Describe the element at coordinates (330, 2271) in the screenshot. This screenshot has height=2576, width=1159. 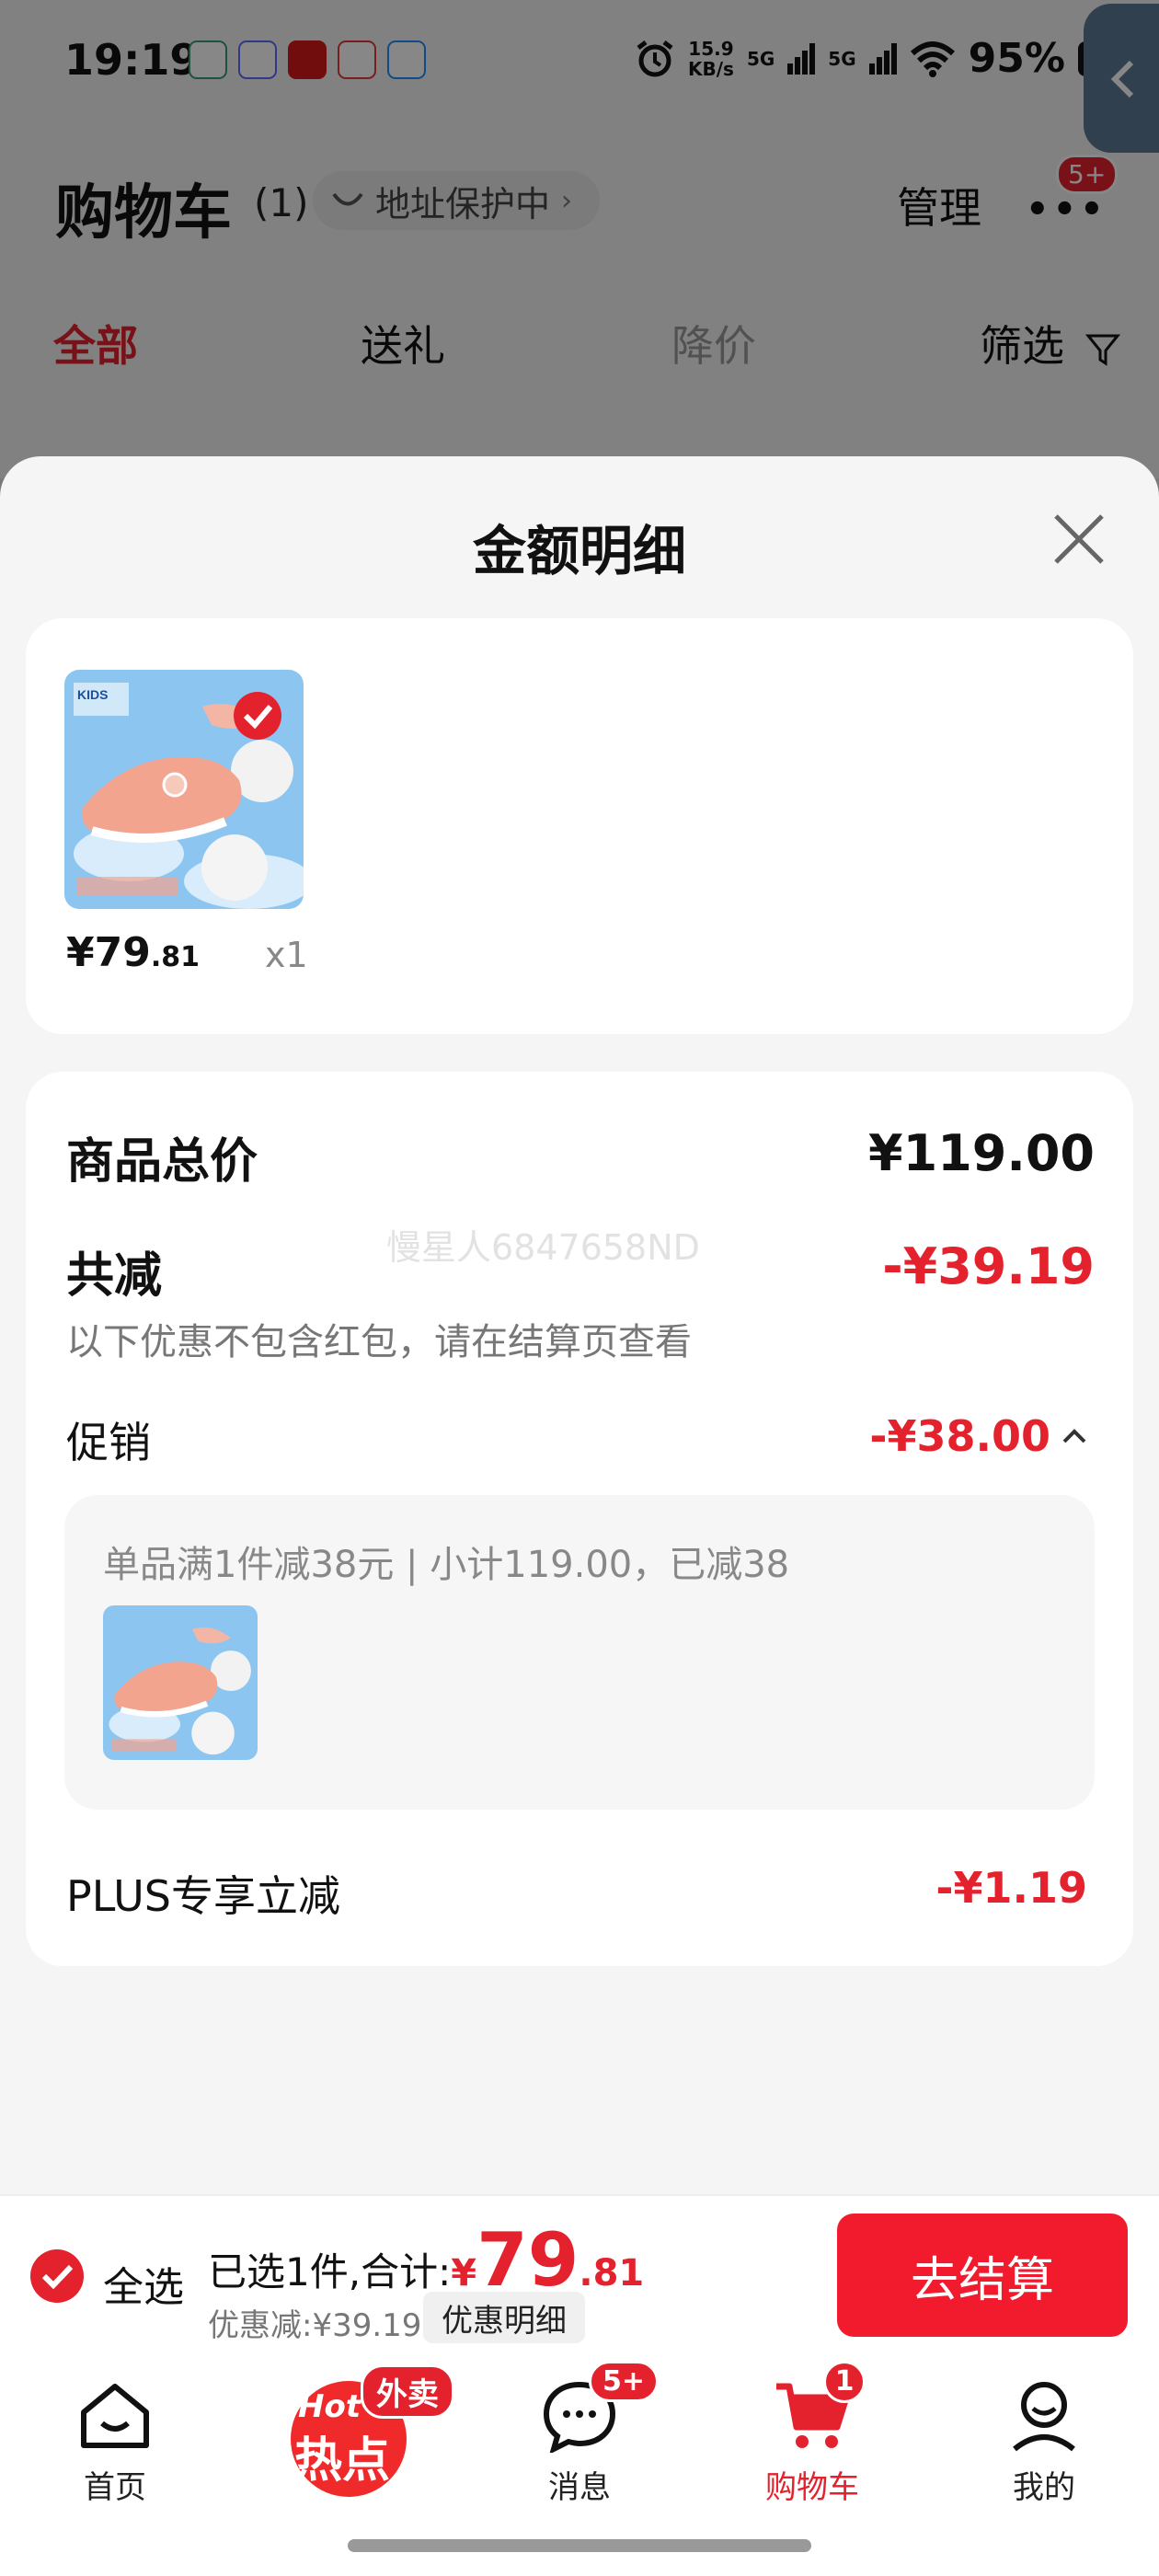
I see `selected-text: 已选1件,合计:` at that location.